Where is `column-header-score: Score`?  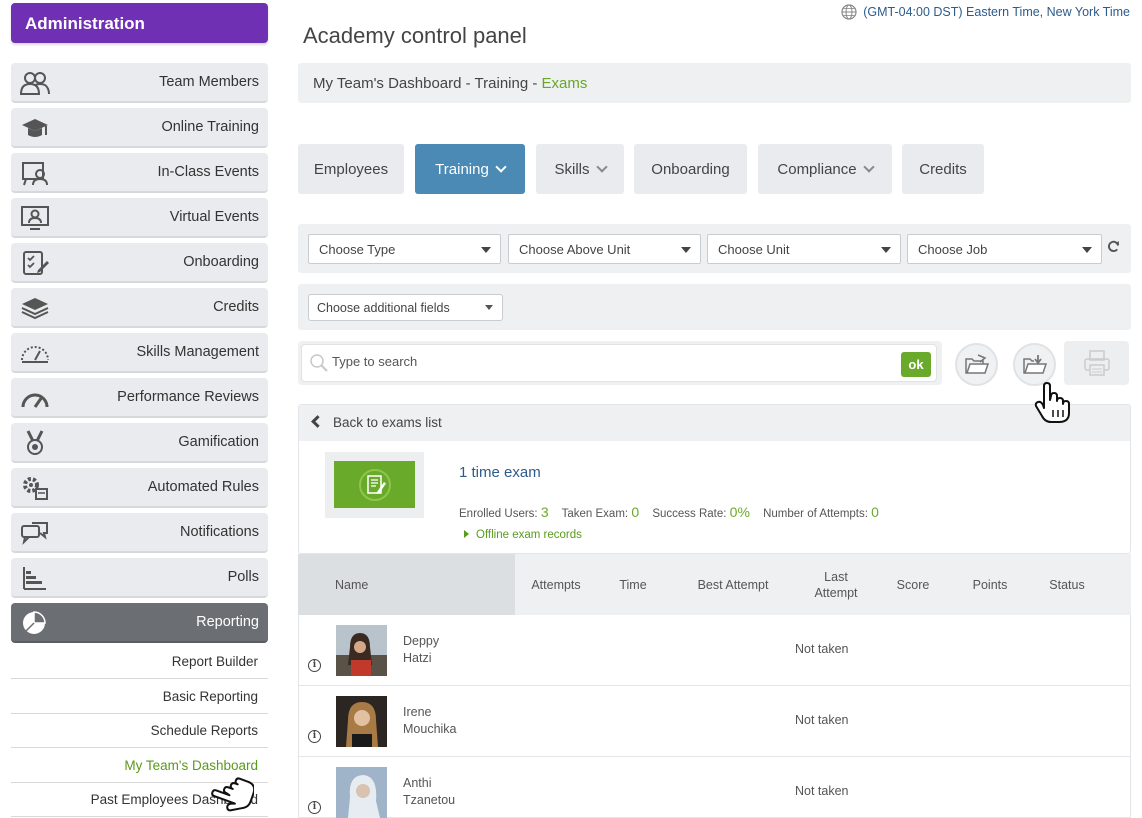 column-header-score: Score is located at coordinates (913, 584).